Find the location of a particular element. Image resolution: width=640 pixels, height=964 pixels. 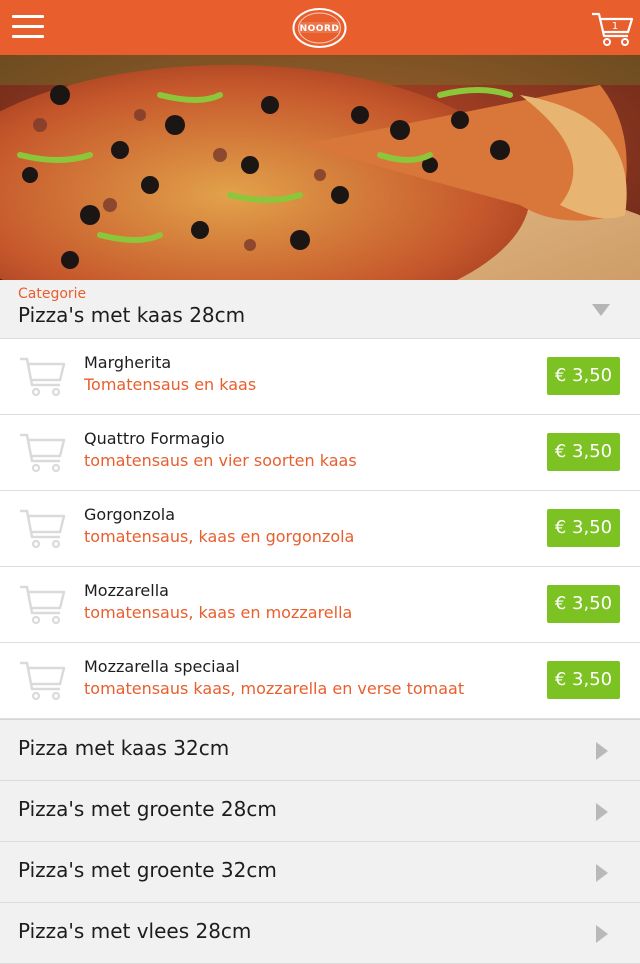

category-row-label: Pizza's met groente 28cm is located at coordinates (147, 809).